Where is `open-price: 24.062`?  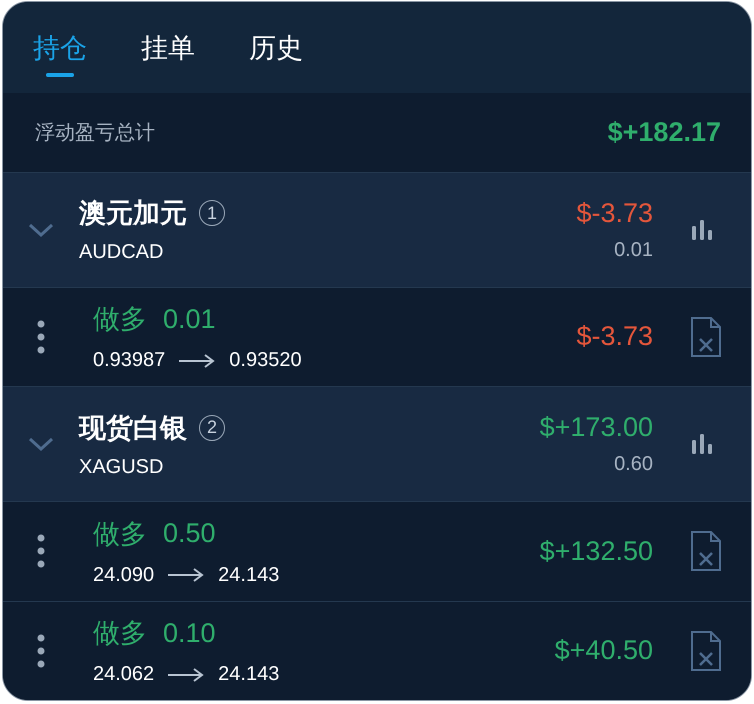 open-price: 24.062 is located at coordinates (123, 674).